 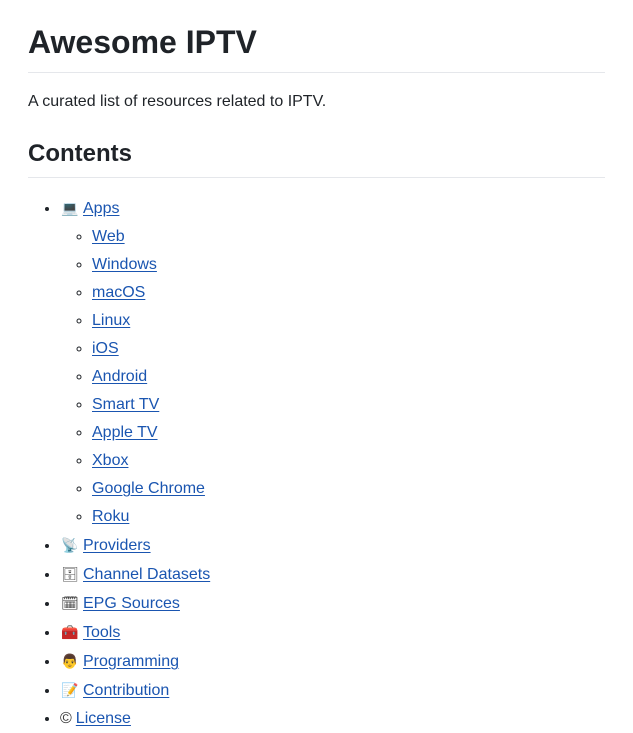 I want to click on toc-link-tools: Tools, so click(x=101, y=632).